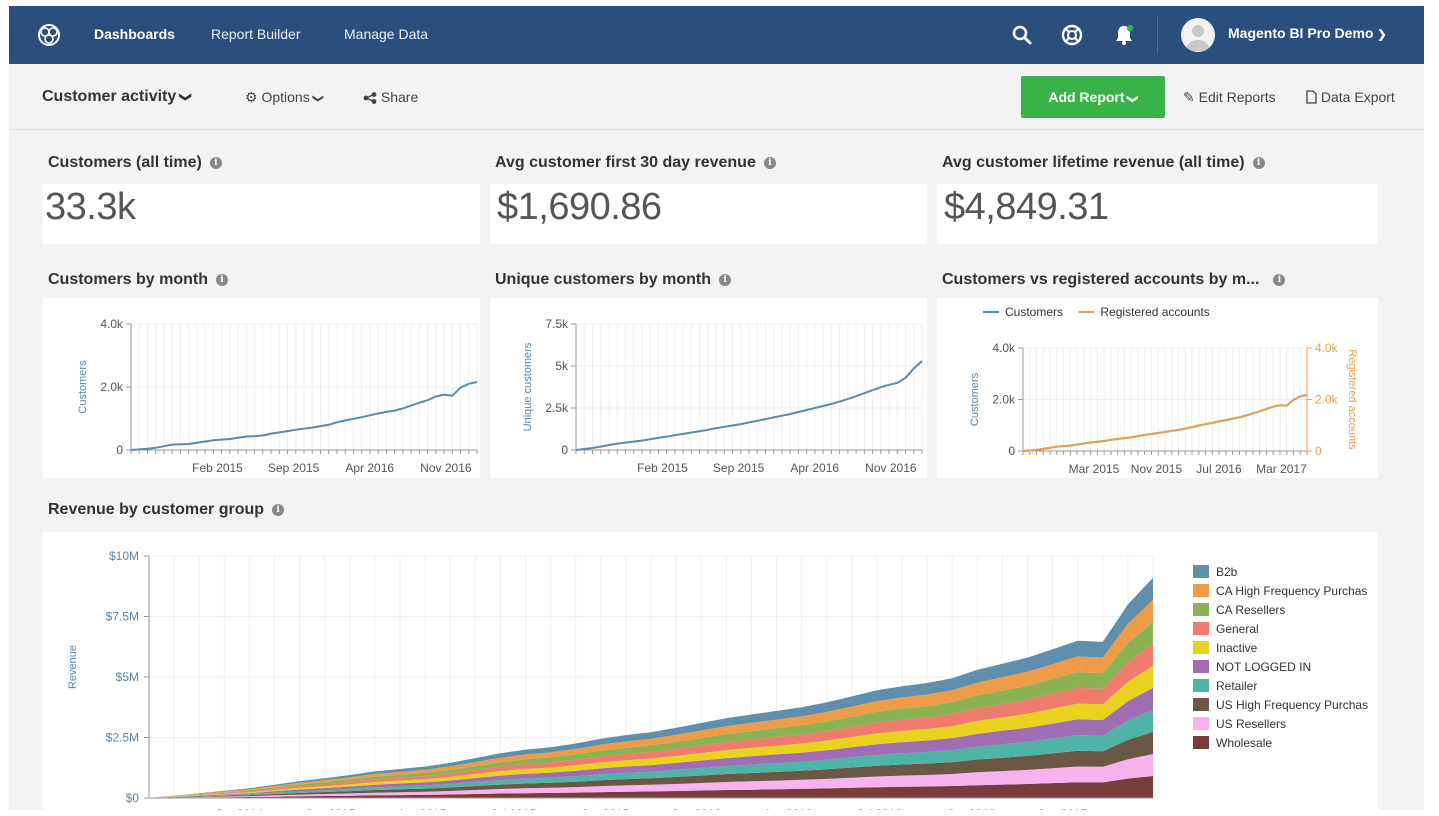 The image size is (1439, 816). Describe the element at coordinates (708, 214) in the screenshot. I see `kpi-card-first30: $1,690.86` at that location.